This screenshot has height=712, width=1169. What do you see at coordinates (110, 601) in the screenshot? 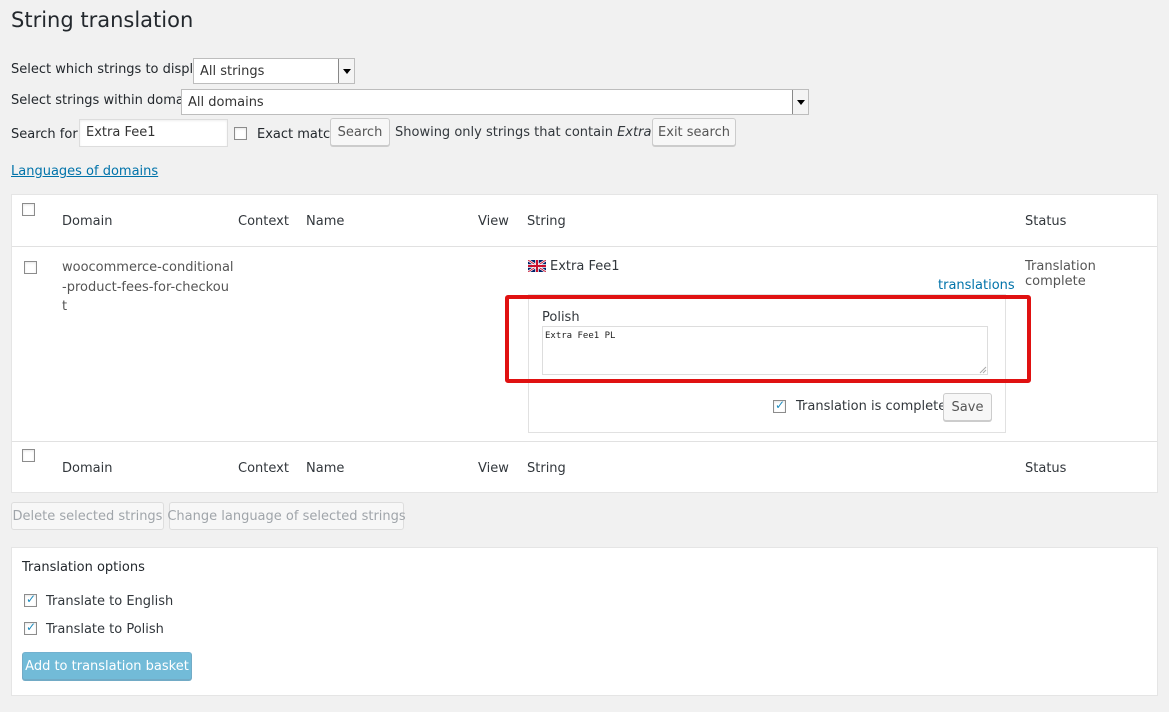
I see `translate-english-label: Translate to English` at bounding box center [110, 601].